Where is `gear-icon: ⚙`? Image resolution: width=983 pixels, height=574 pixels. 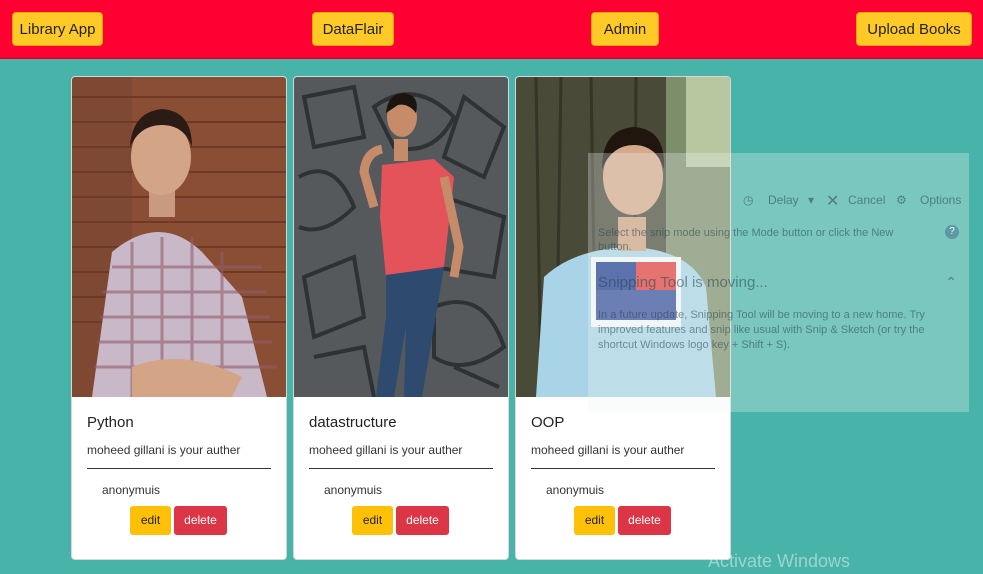
gear-icon: ⚙ is located at coordinates (901, 200).